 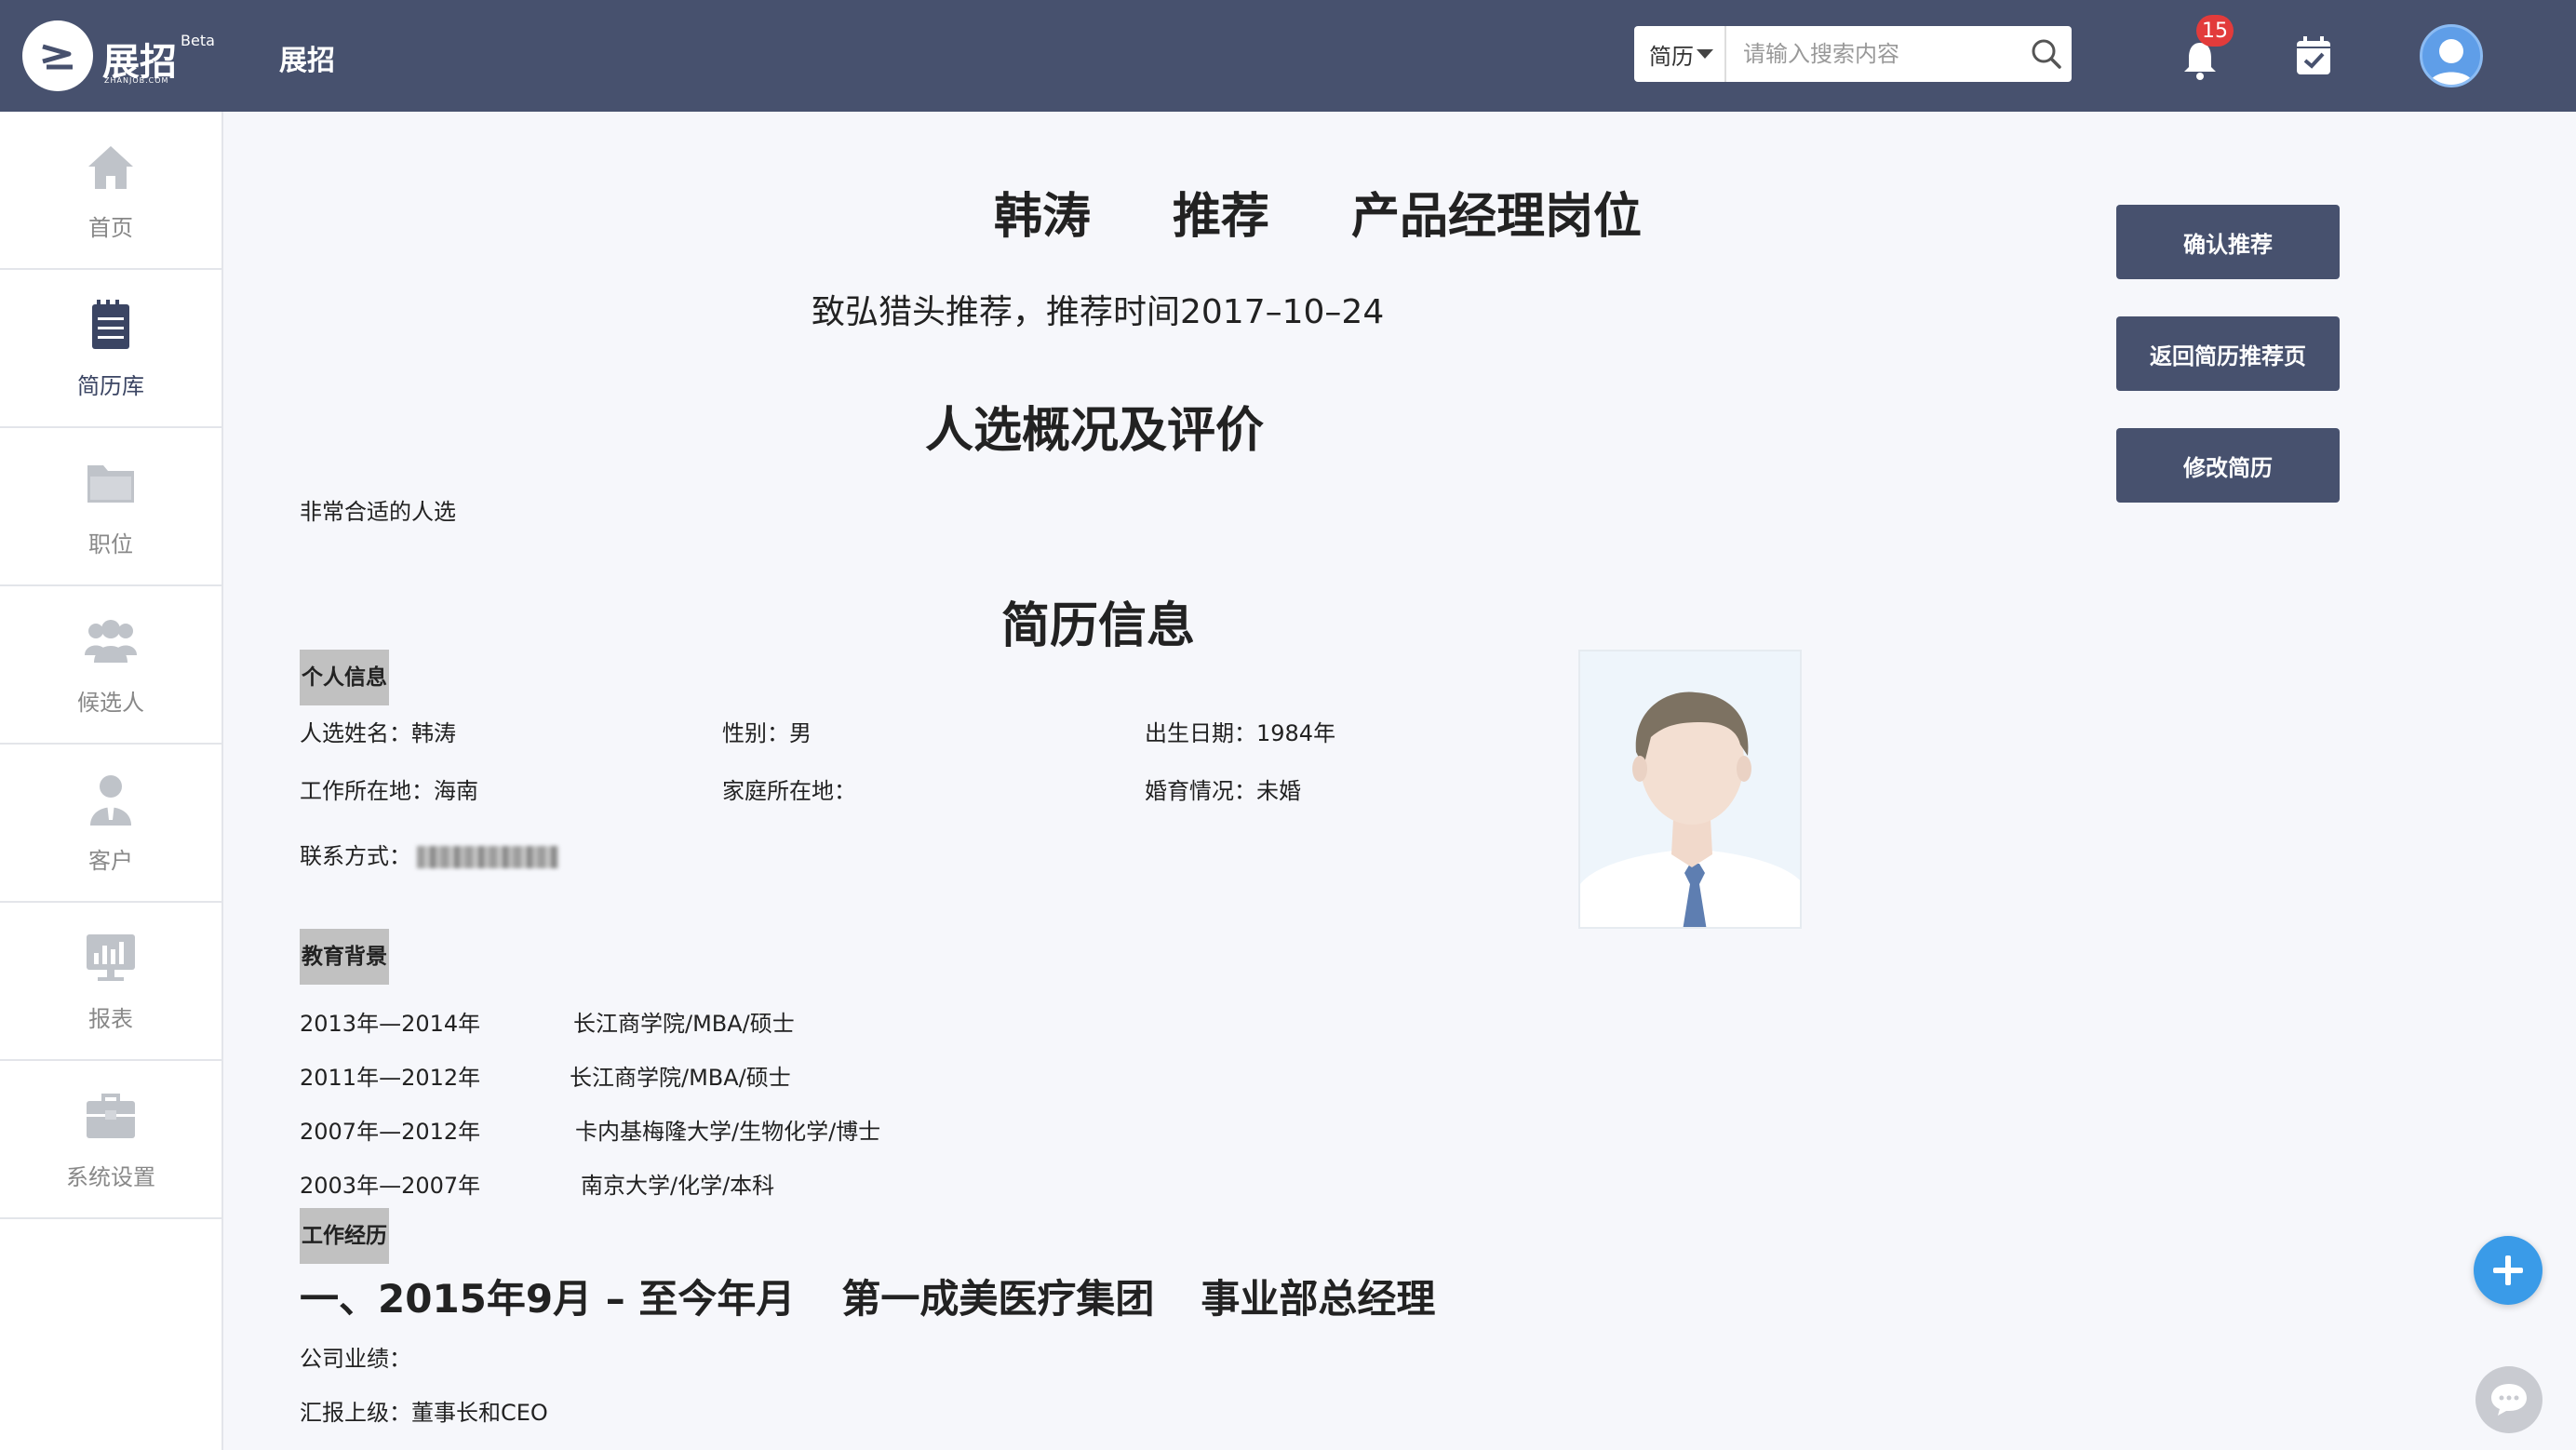 I want to click on add-fab-button, so click(x=2508, y=1271).